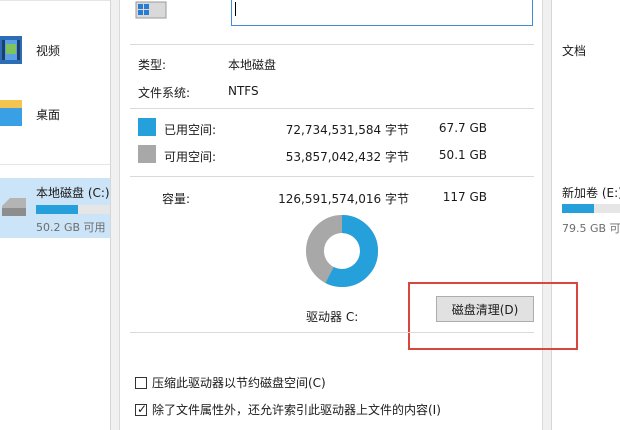 The width and height of the screenshot is (620, 430). What do you see at coordinates (152, 65) in the screenshot?
I see `type-label: 类型:` at bounding box center [152, 65].